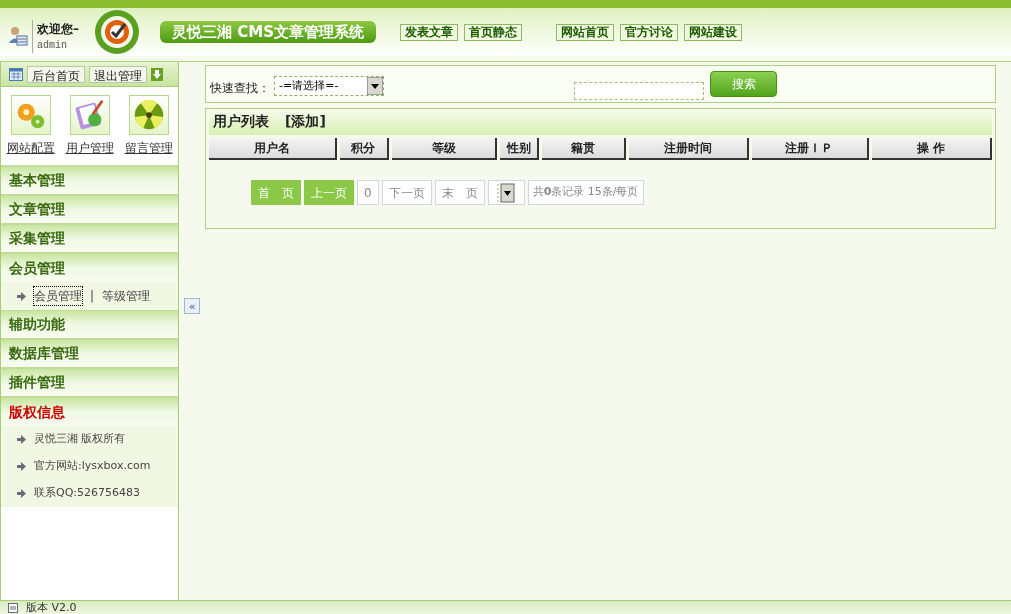  Describe the element at coordinates (157, 74) in the screenshot. I see `down-arrow-icon` at that location.